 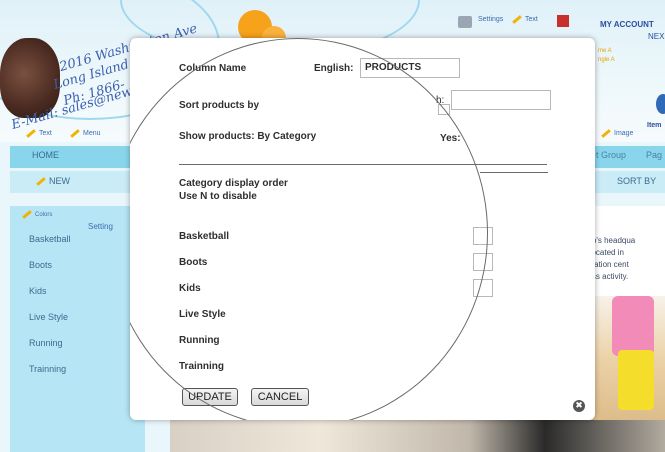 What do you see at coordinates (579, 406) in the screenshot?
I see `close-icon: ✖` at bounding box center [579, 406].